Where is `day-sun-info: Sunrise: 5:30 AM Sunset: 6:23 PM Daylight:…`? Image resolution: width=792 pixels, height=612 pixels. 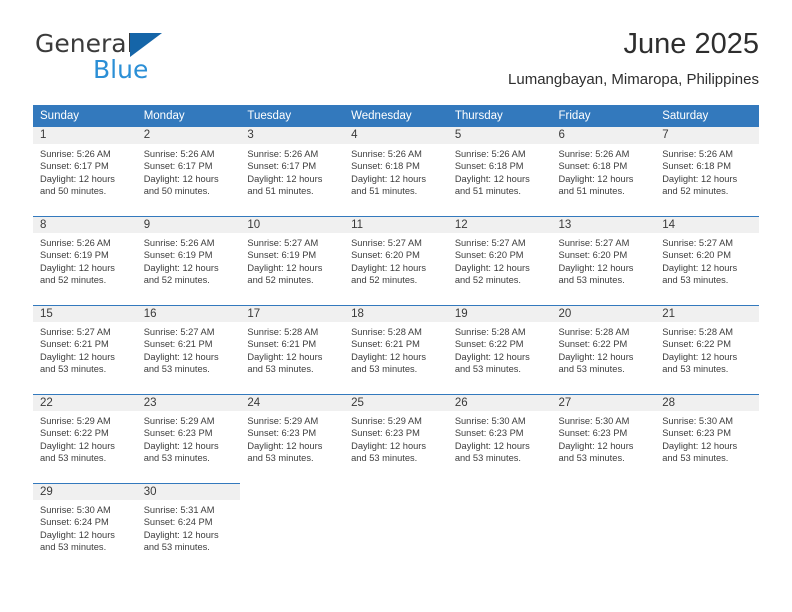
day-sun-info: Sunrise: 5:30 AM Sunset: 6:23 PM Daylight:… is located at coordinates (500, 438).